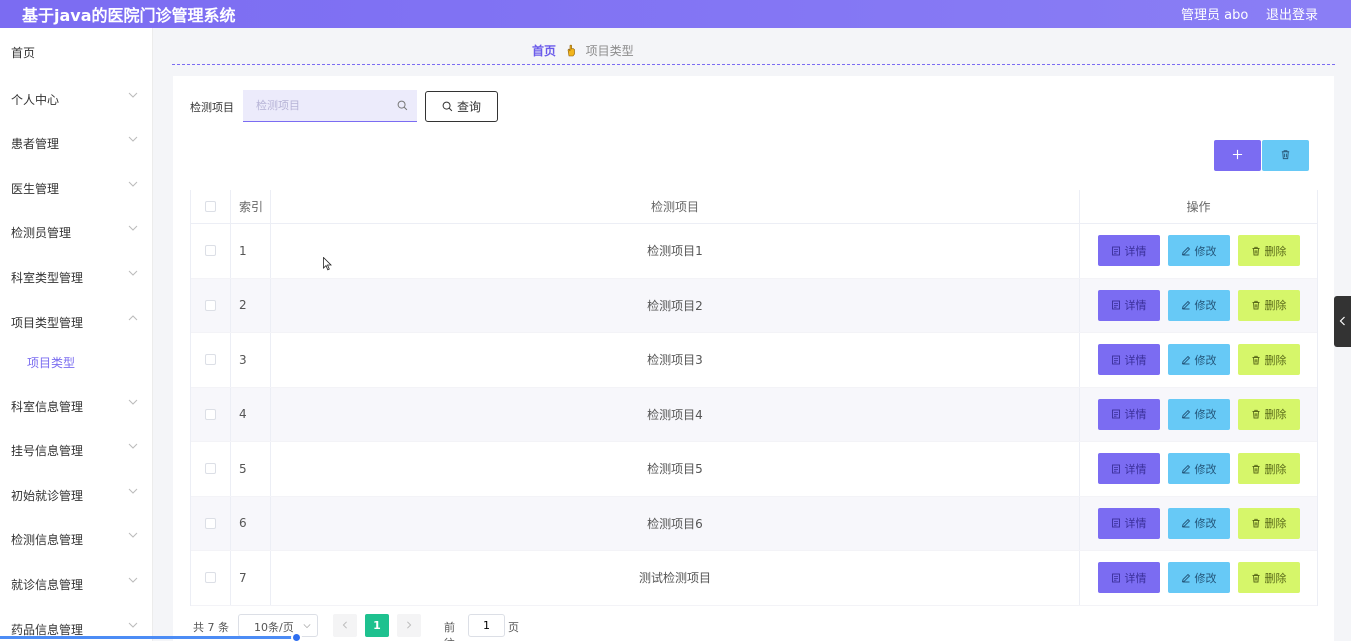  Describe the element at coordinates (486, 625) in the screenshot. I see `goto-page-input` at that location.